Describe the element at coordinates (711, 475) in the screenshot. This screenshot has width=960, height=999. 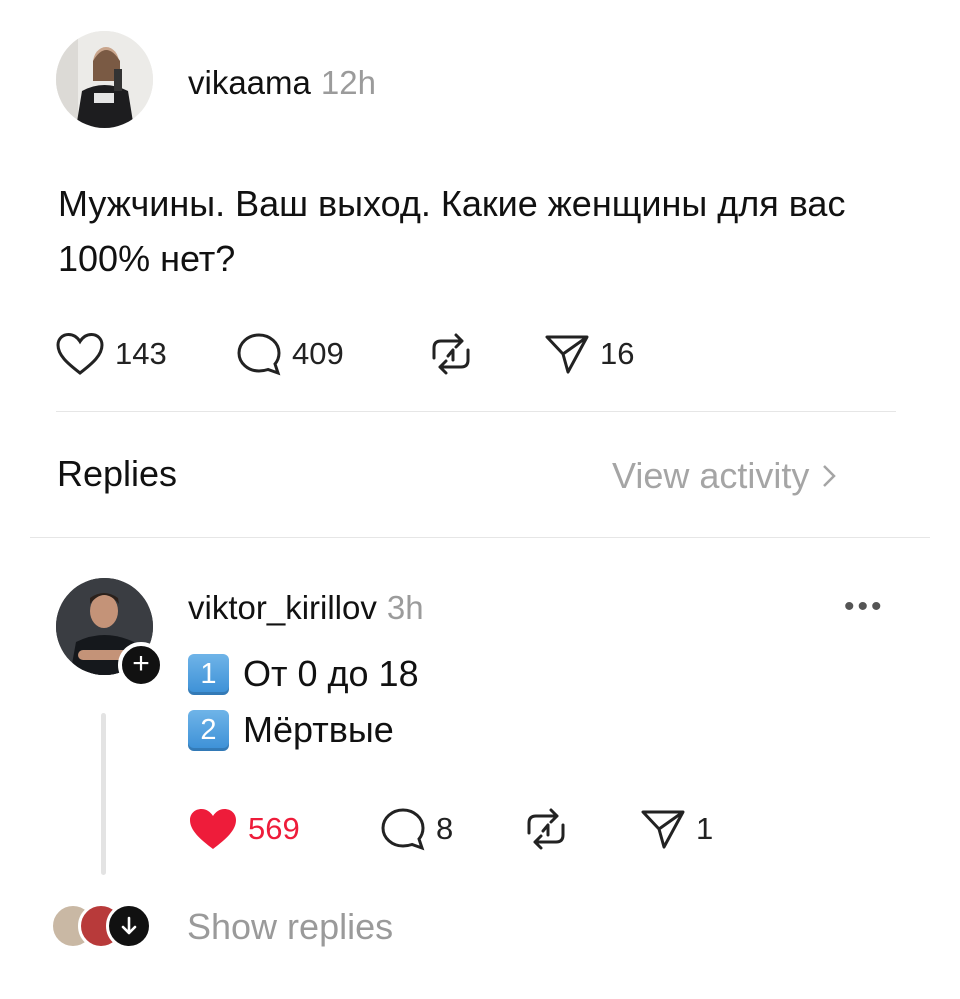
I see `view-activity-label: View activity` at that location.